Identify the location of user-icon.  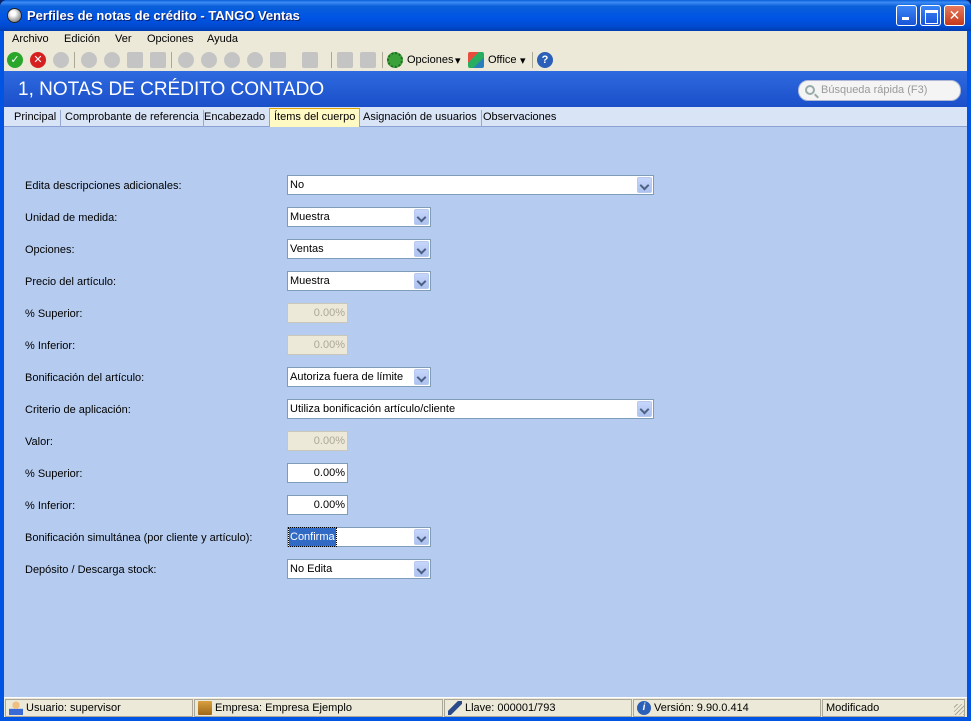
(16, 708).